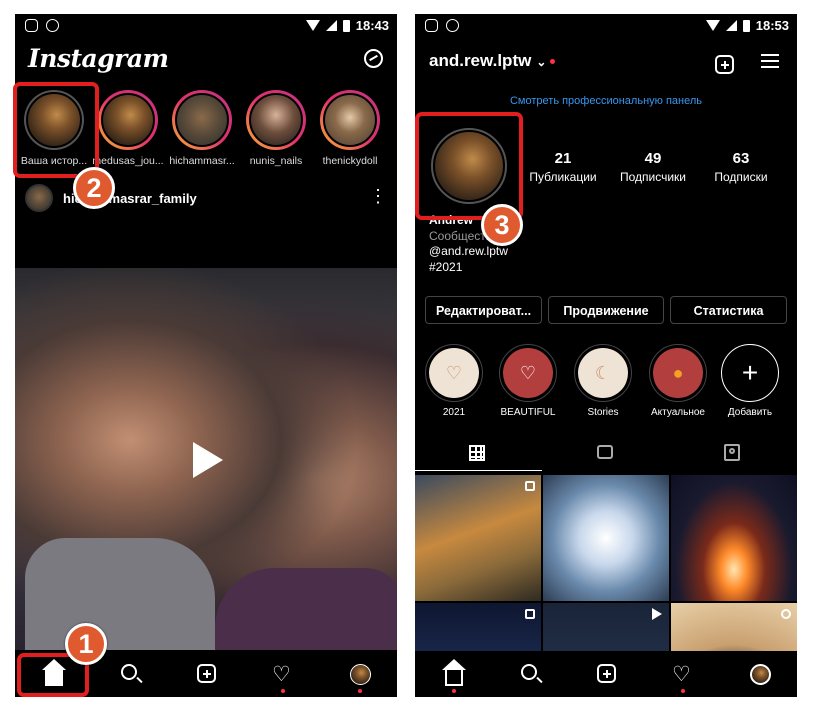 Image resolution: width=813 pixels, height=710 pixels. I want to click on highlight-cover: ●, so click(678, 373).